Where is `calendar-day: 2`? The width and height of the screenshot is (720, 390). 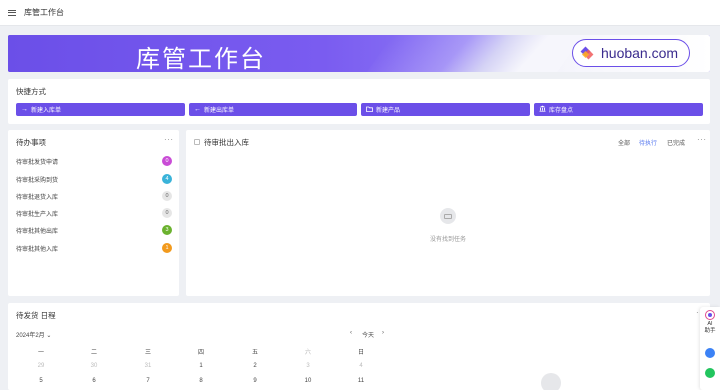
calendar-day: 2 is located at coordinates (255, 366).